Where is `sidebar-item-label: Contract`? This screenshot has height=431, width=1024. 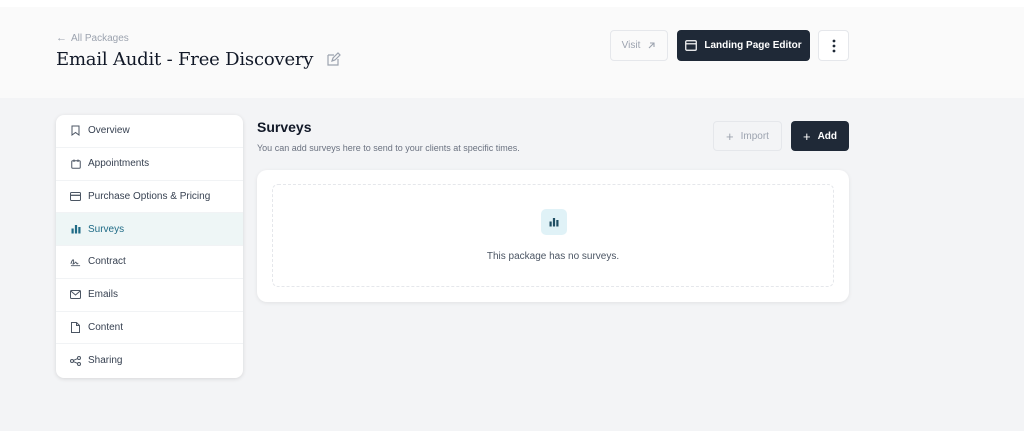
sidebar-item-label: Contract is located at coordinates (107, 262).